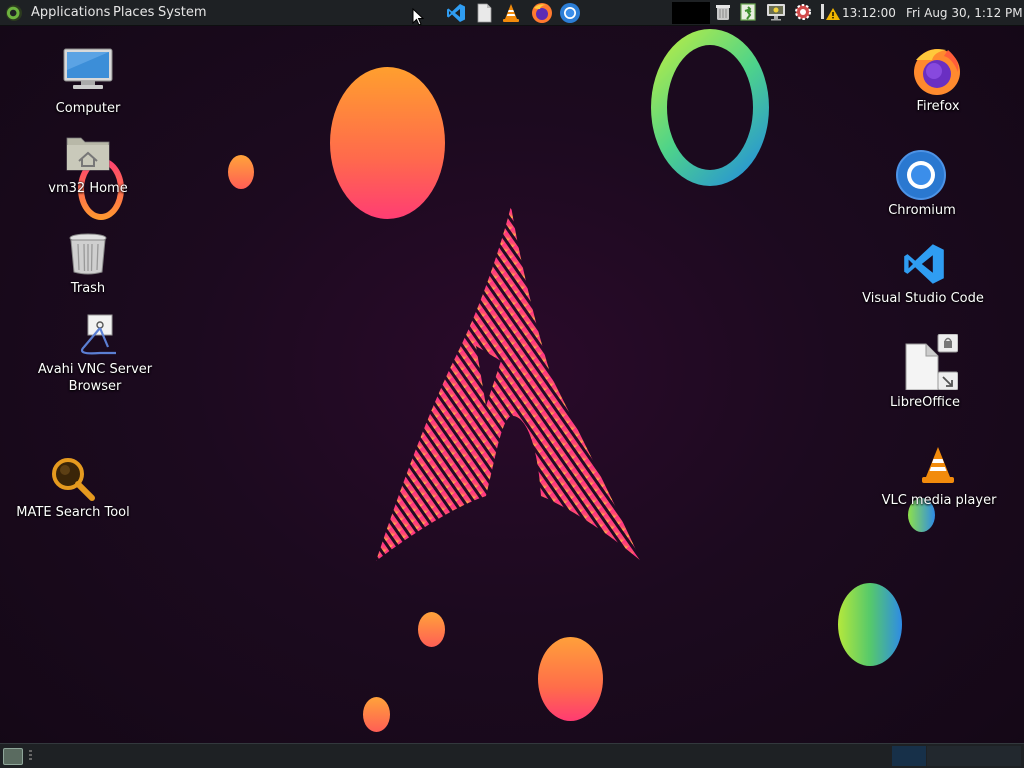  Describe the element at coordinates (70, 13) in the screenshot. I see `menu-applications: Applications` at that location.